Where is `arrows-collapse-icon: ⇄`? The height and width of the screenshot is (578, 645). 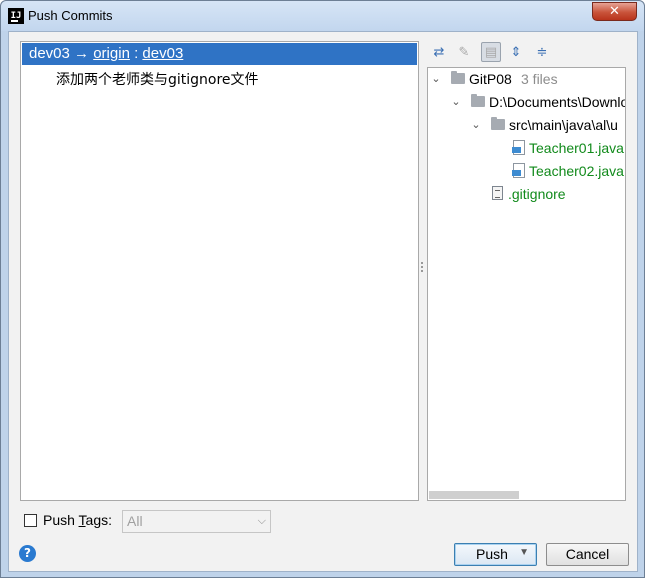
arrows-collapse-icon: ⇄ is located at coordinates (439, 52).